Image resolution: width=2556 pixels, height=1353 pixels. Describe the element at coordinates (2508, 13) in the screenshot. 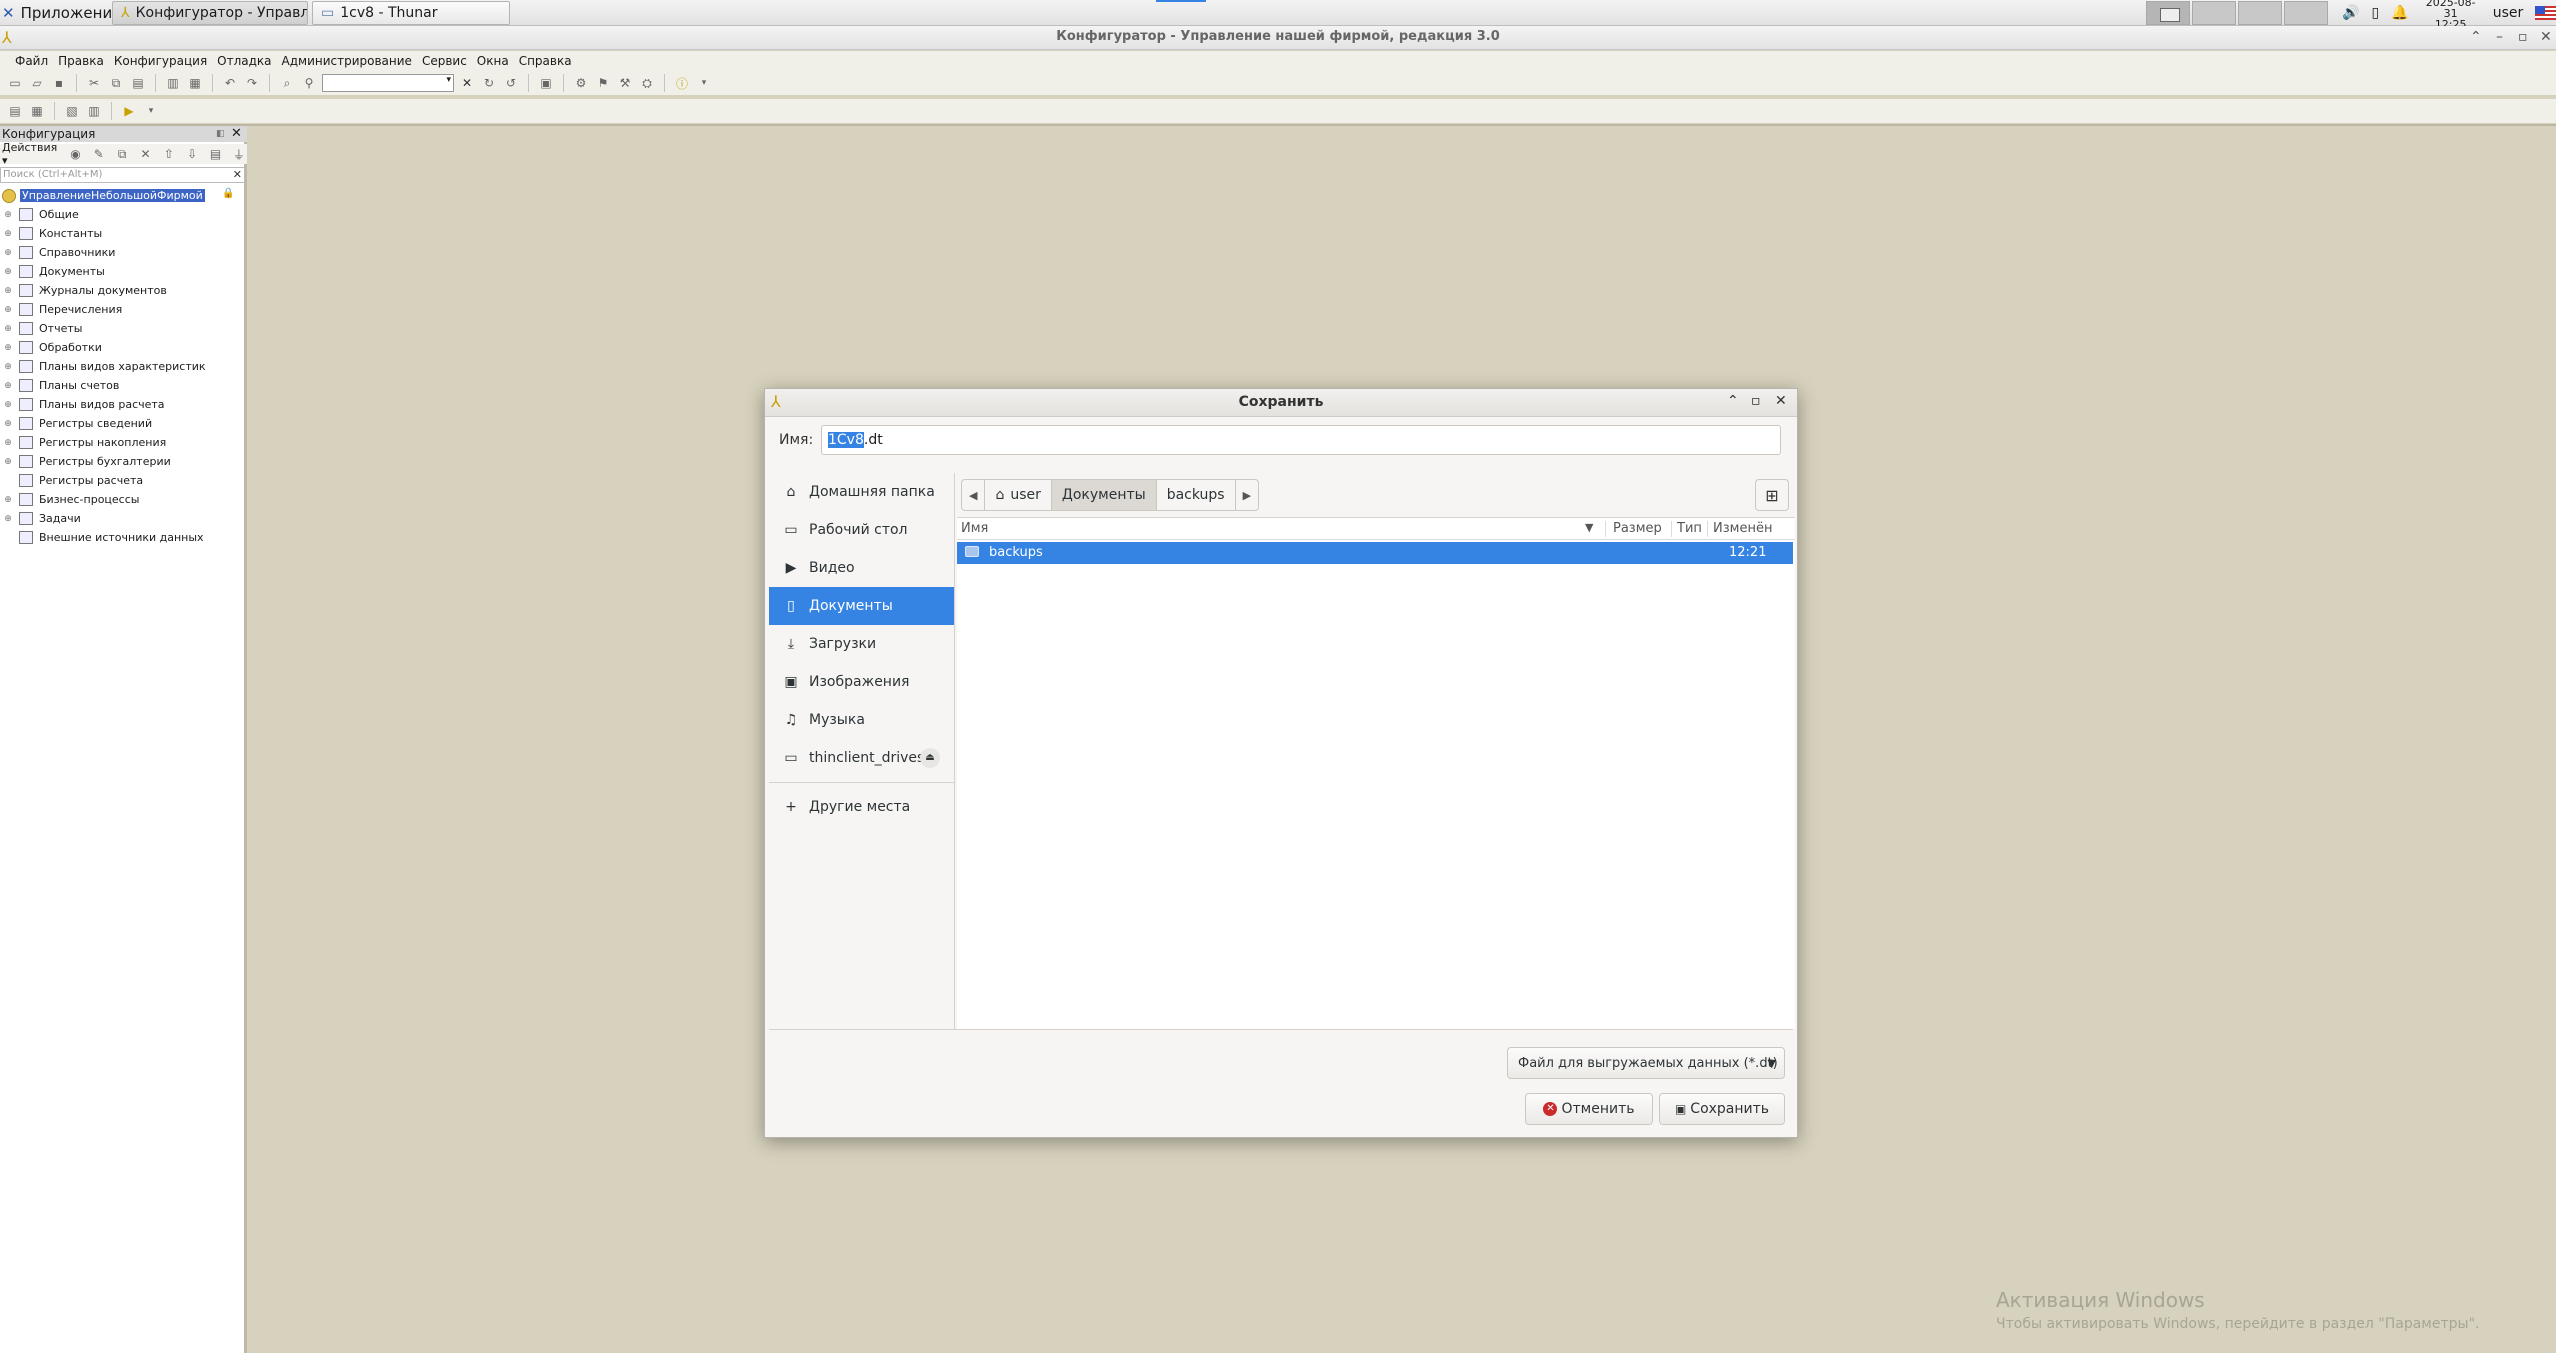

I see `user-name: user` at that location.